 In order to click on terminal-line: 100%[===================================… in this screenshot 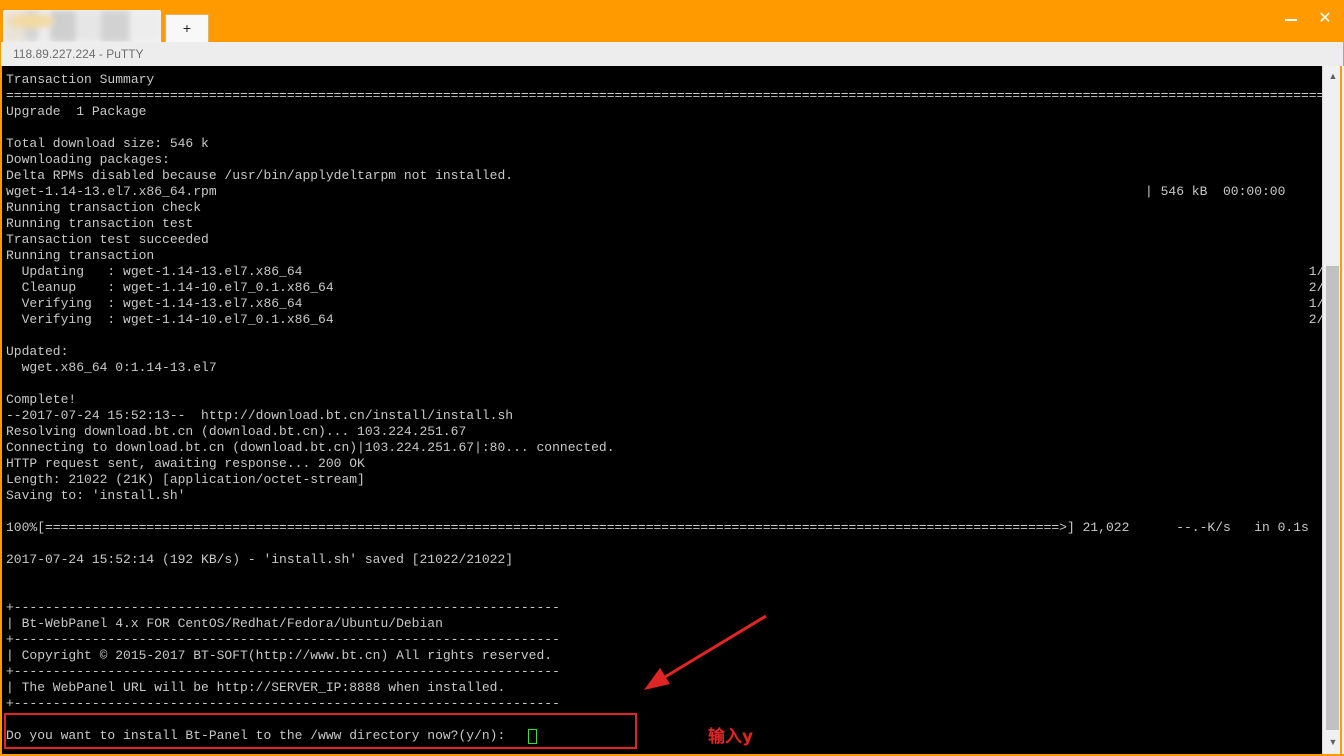, I will do `click(657, 527)`.